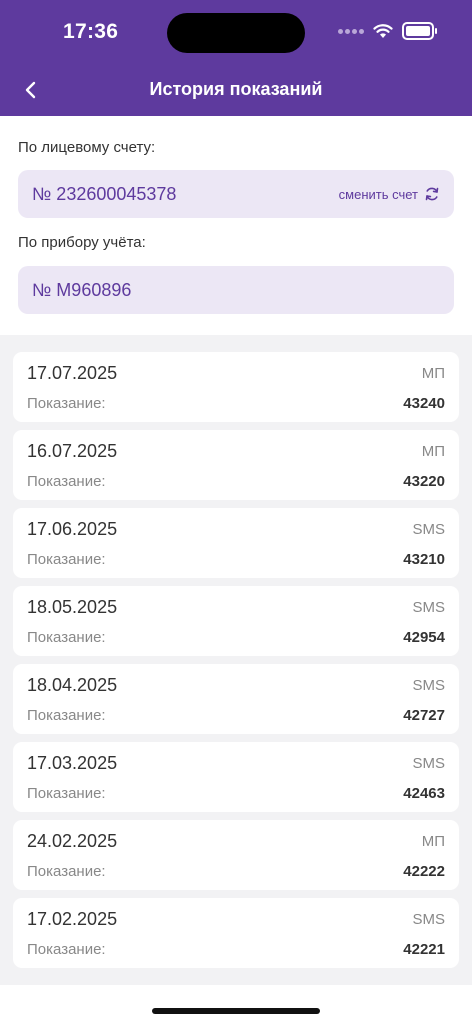 The image size is (472, 1024). Describe the element at coordinates (424, 715) in the screenshot. I see `reading-value: 42727` at that location.